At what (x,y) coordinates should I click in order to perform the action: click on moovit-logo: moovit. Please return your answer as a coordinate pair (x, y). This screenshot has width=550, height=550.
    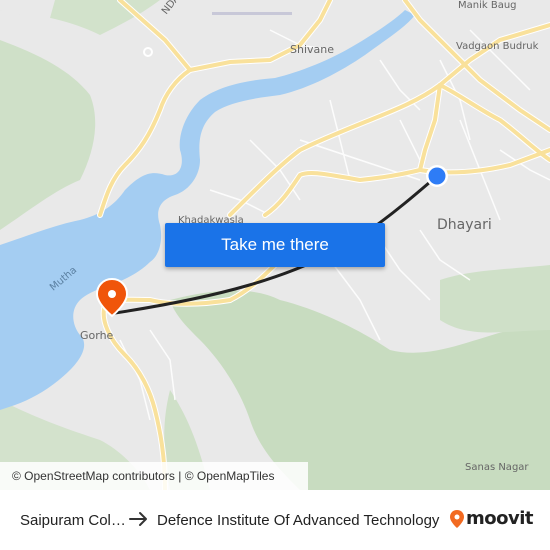
    Looking at the image, I should click on (492, 518).